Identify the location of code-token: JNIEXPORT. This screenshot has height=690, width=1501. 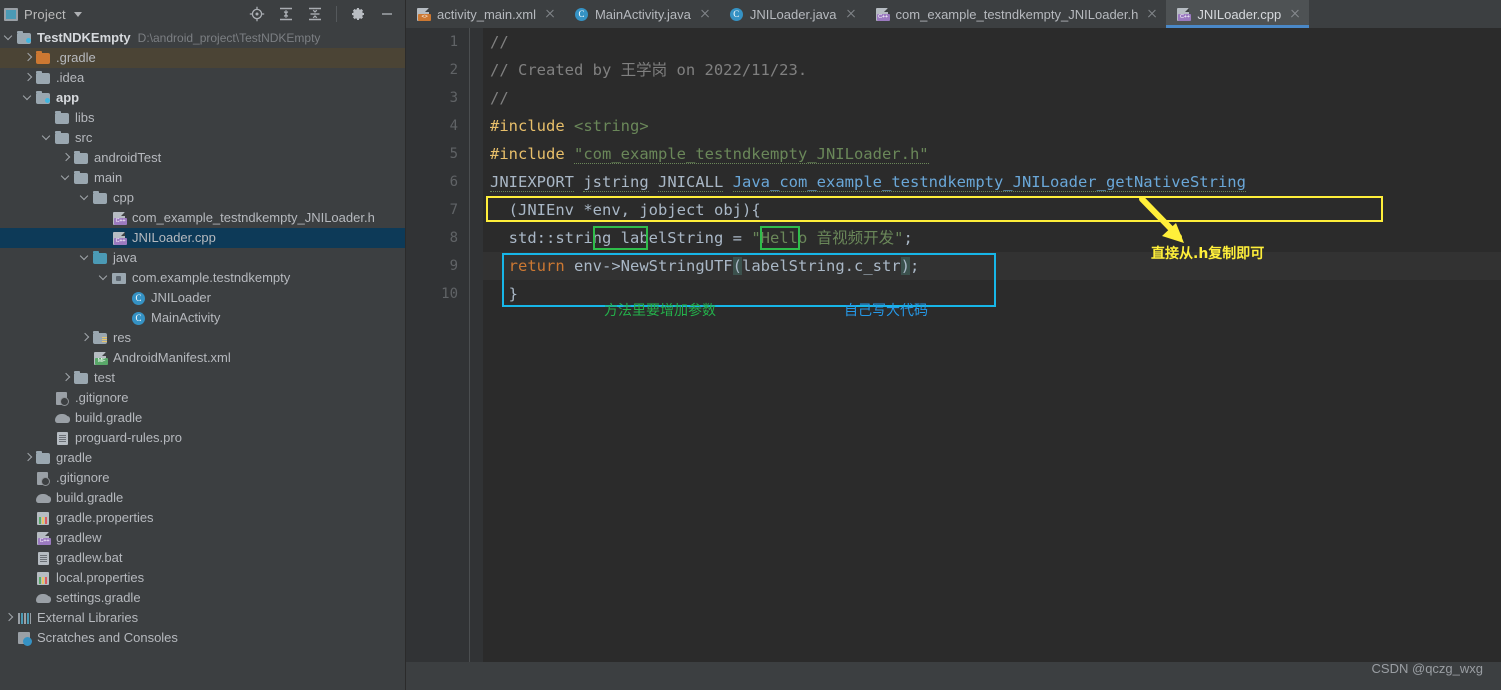
(532, 182).